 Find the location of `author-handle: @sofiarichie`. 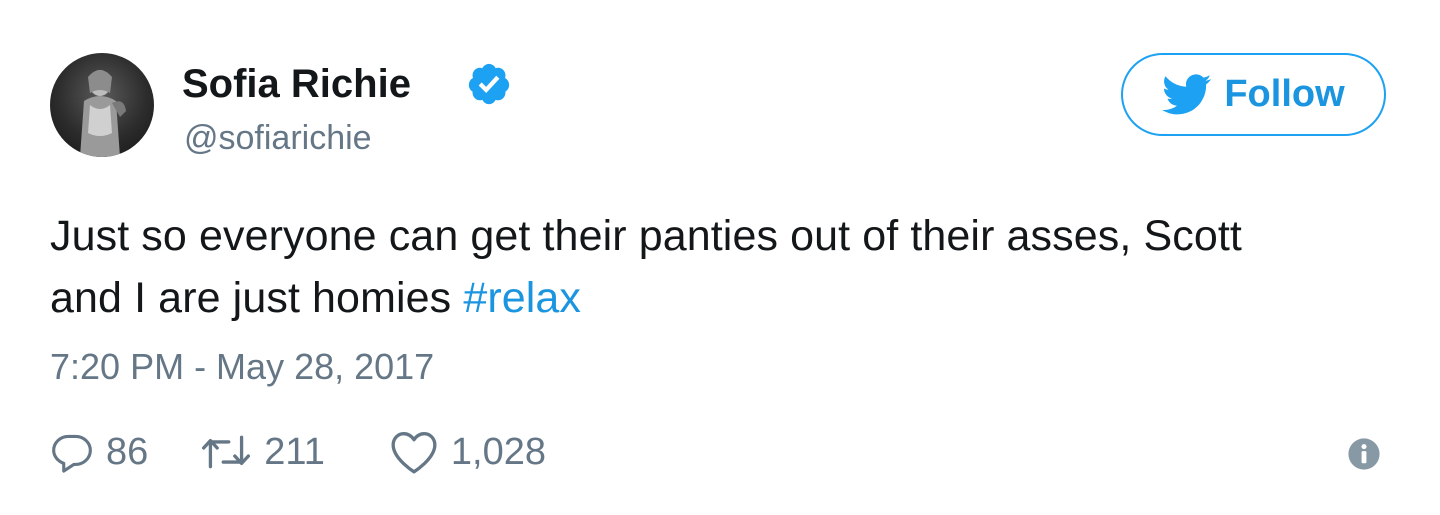

author-handle: @sofiarichie is located at coordinates (278, 138).